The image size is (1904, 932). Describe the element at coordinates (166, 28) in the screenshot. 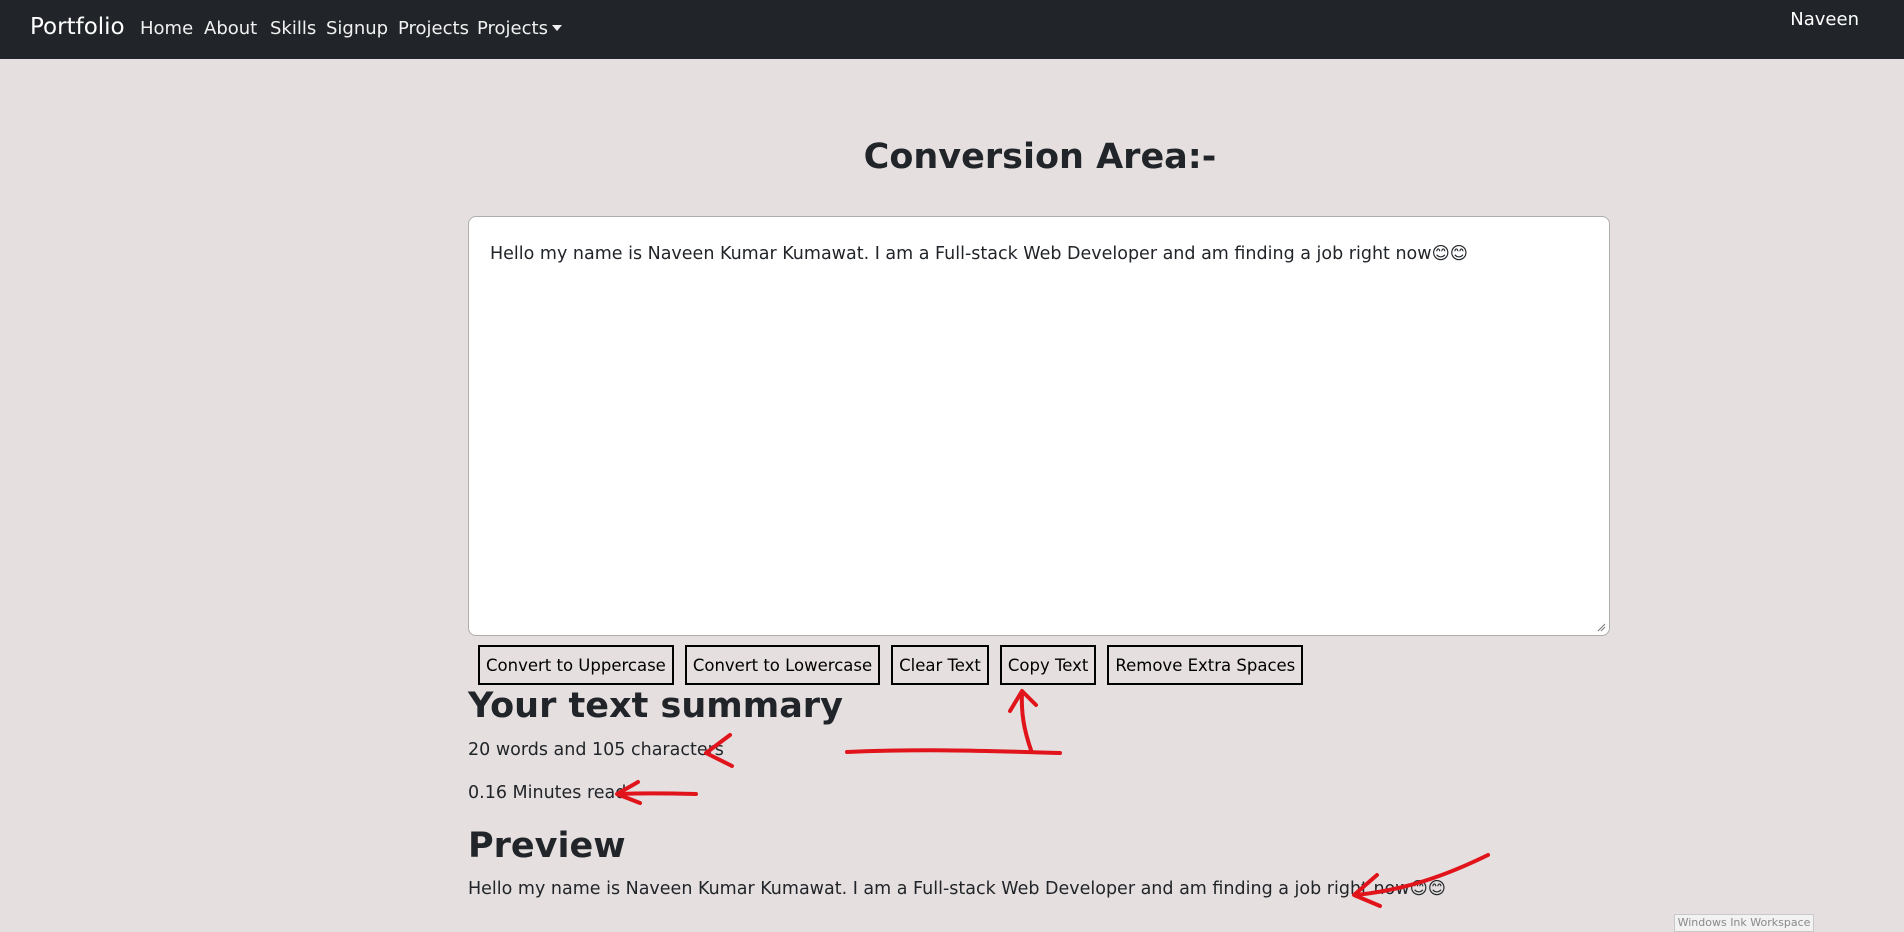

I see `nav-link-home: Home` at that location.